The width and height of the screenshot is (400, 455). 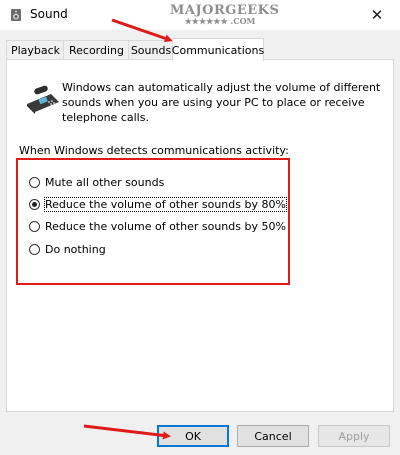 I want to click on tab-recording: Recording, so click(x=96, y=50).